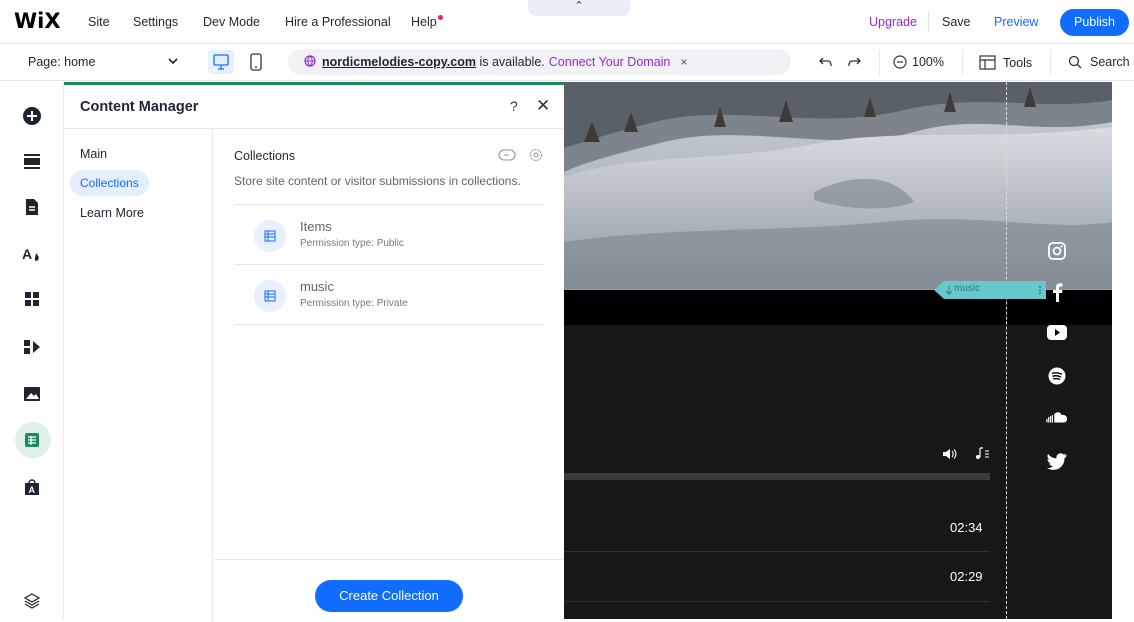 The width and height of the screenshot is (1134, 622). What do you see at coordinates (543, 106) in the screenshot?
I see `close-icon: ✕` at bounding box center [543, 106].